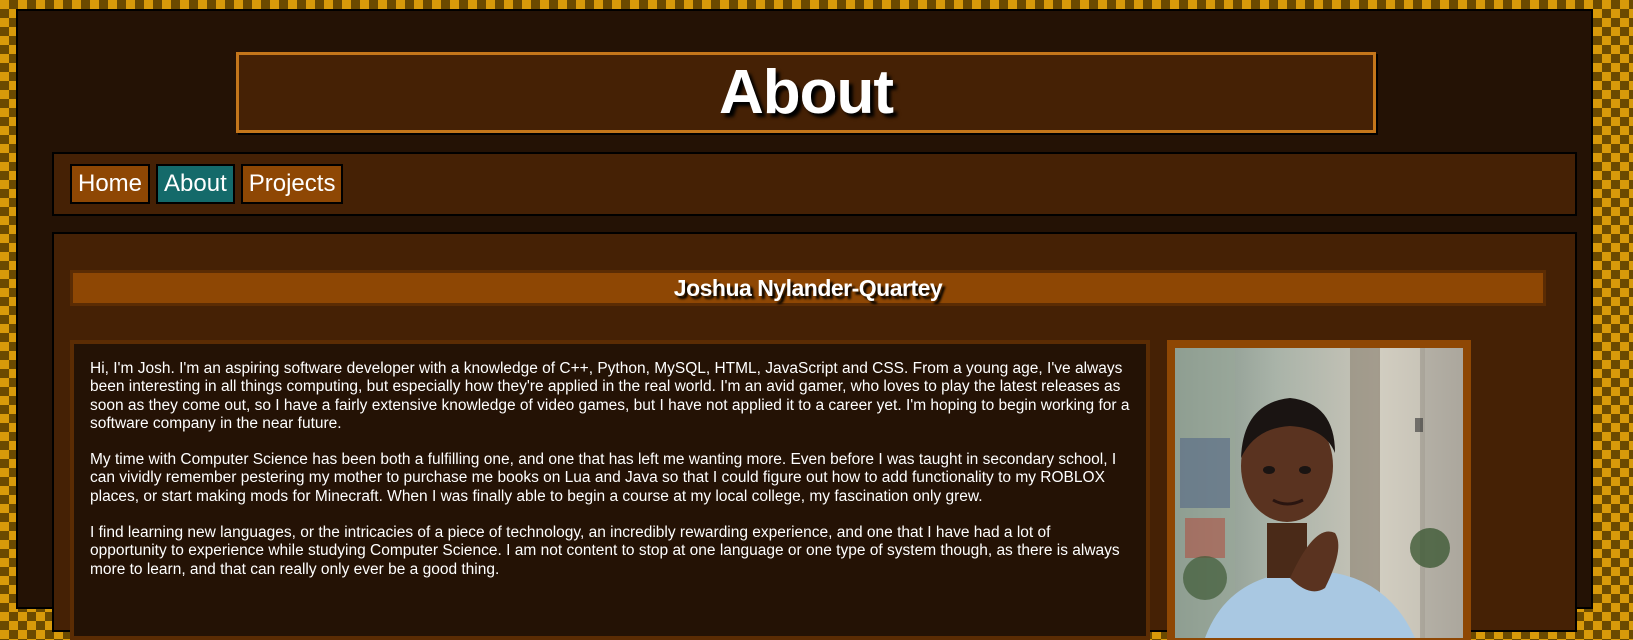  Describe the element at coordinates (292, 184) in the screenshot. I see `nav-projects-button: Projects` at that location.